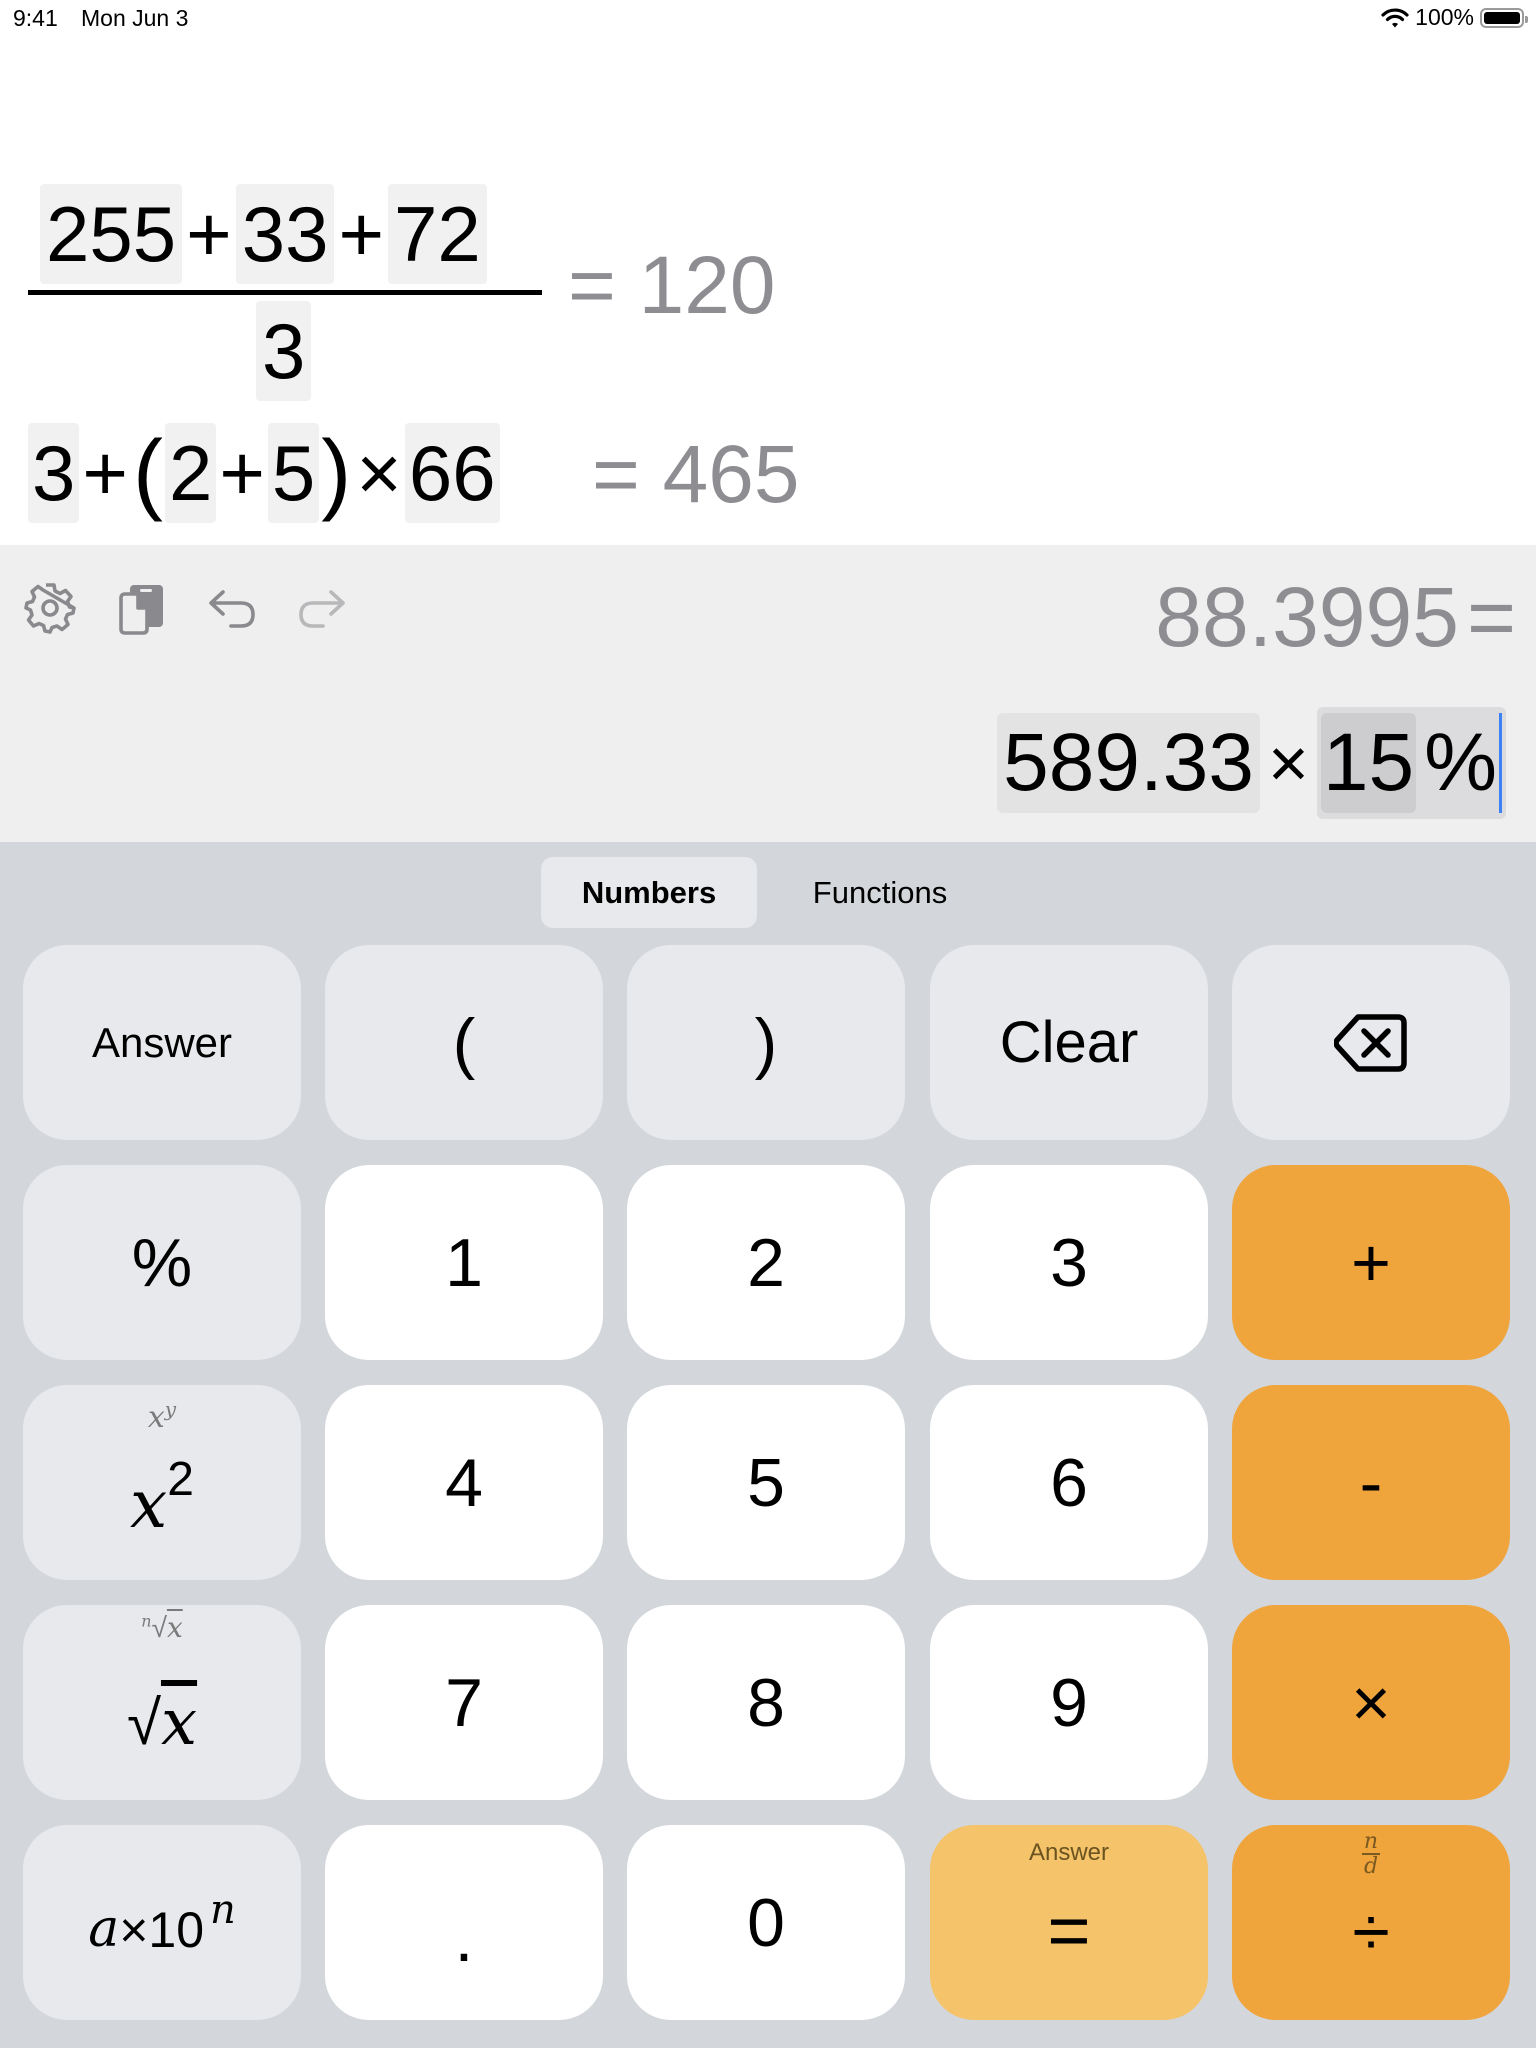 The width and height of the screenshot is (1536, 2048). I want to click on undo-icon, so click(233, 608).